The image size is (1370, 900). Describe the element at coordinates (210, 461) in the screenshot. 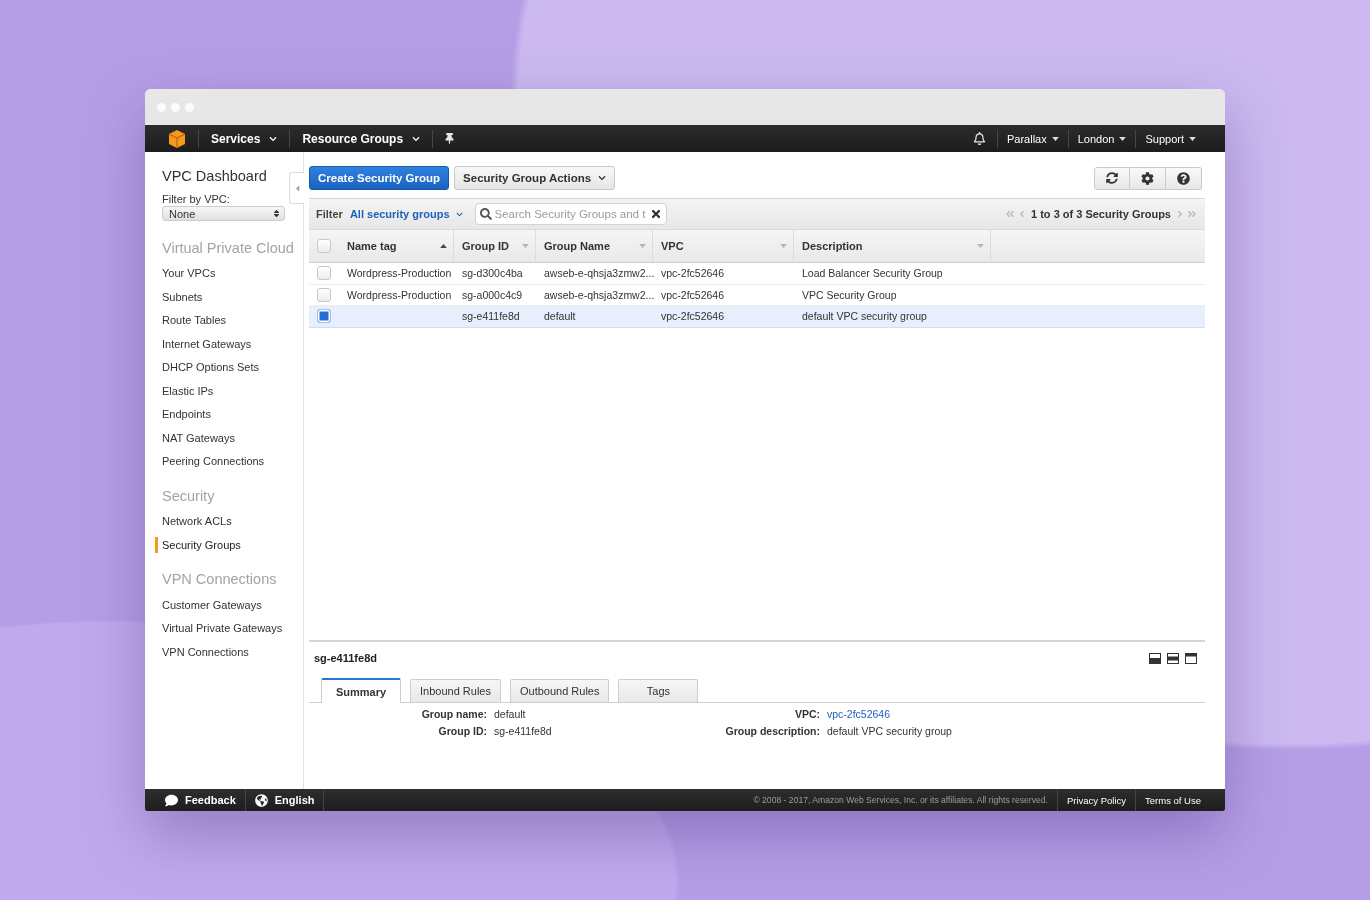

I see `sidebar-item: Peering Connections` at that location.